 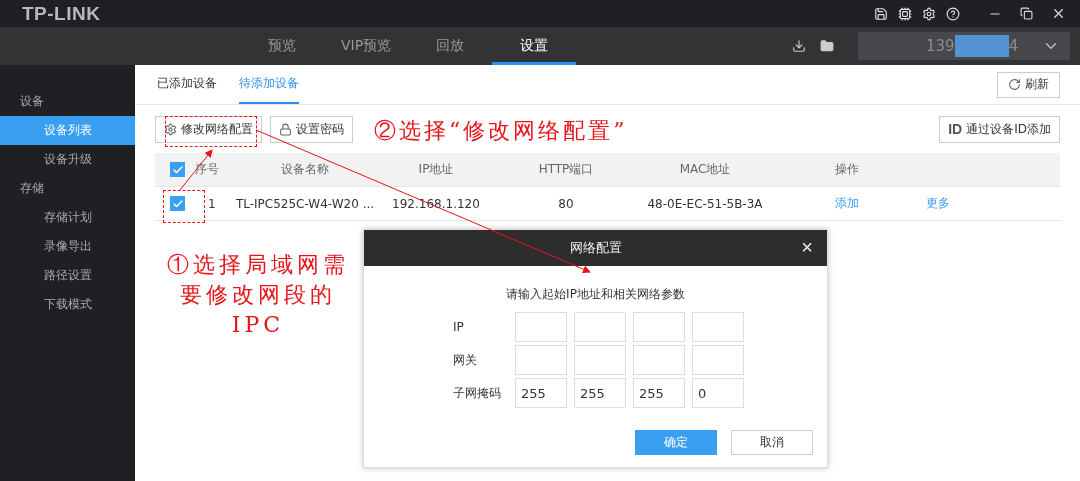 I want to click on column-header: IP地址, so click(x=436, y=169).